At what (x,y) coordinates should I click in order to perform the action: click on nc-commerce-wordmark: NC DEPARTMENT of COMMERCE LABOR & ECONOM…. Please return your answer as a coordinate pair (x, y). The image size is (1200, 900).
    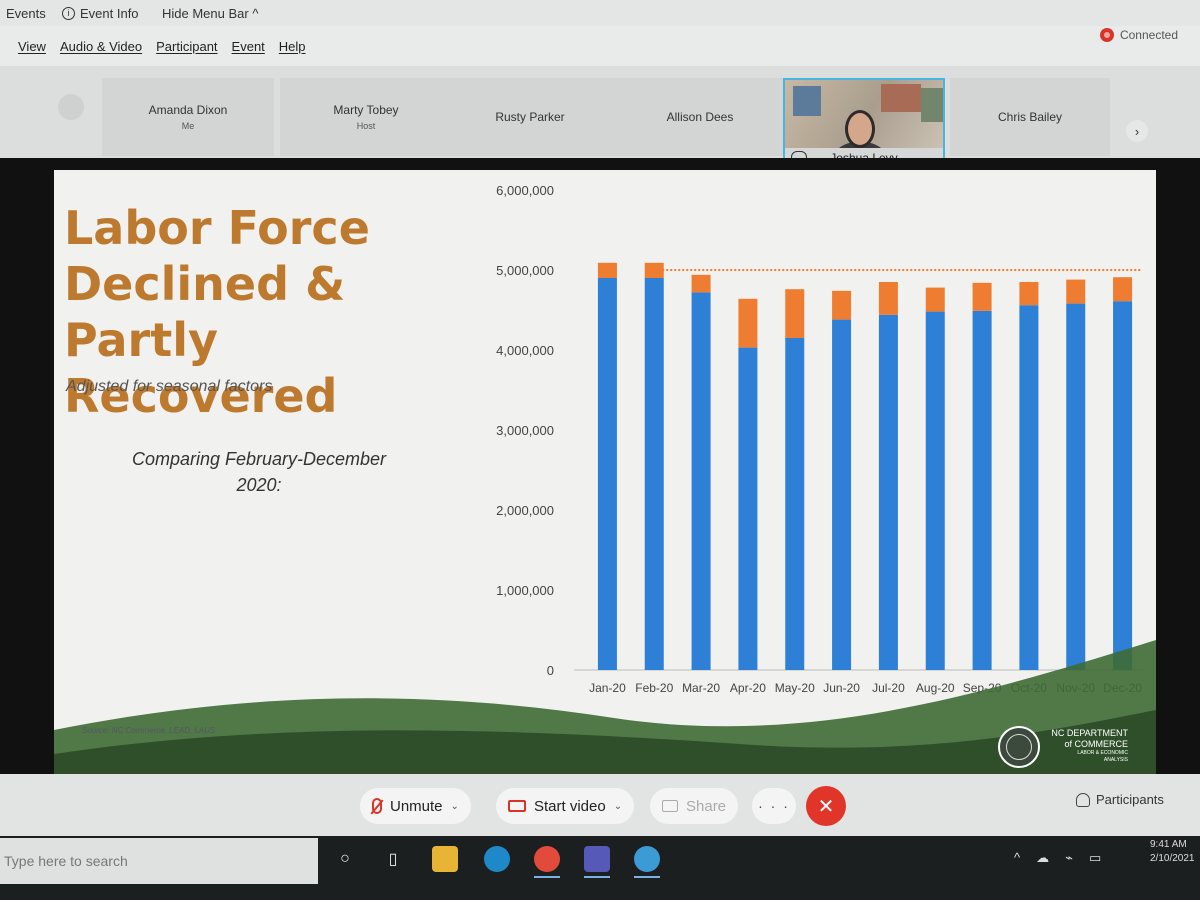
    Looking at the image, I should click on (1086, 746).